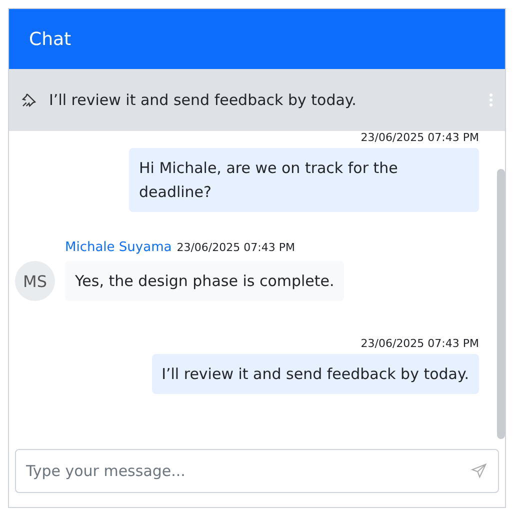 This screenshot has width=514, height=518. Describe the element at coordinates (479, 471) in the screenshot. I see `send-icon` at that location.